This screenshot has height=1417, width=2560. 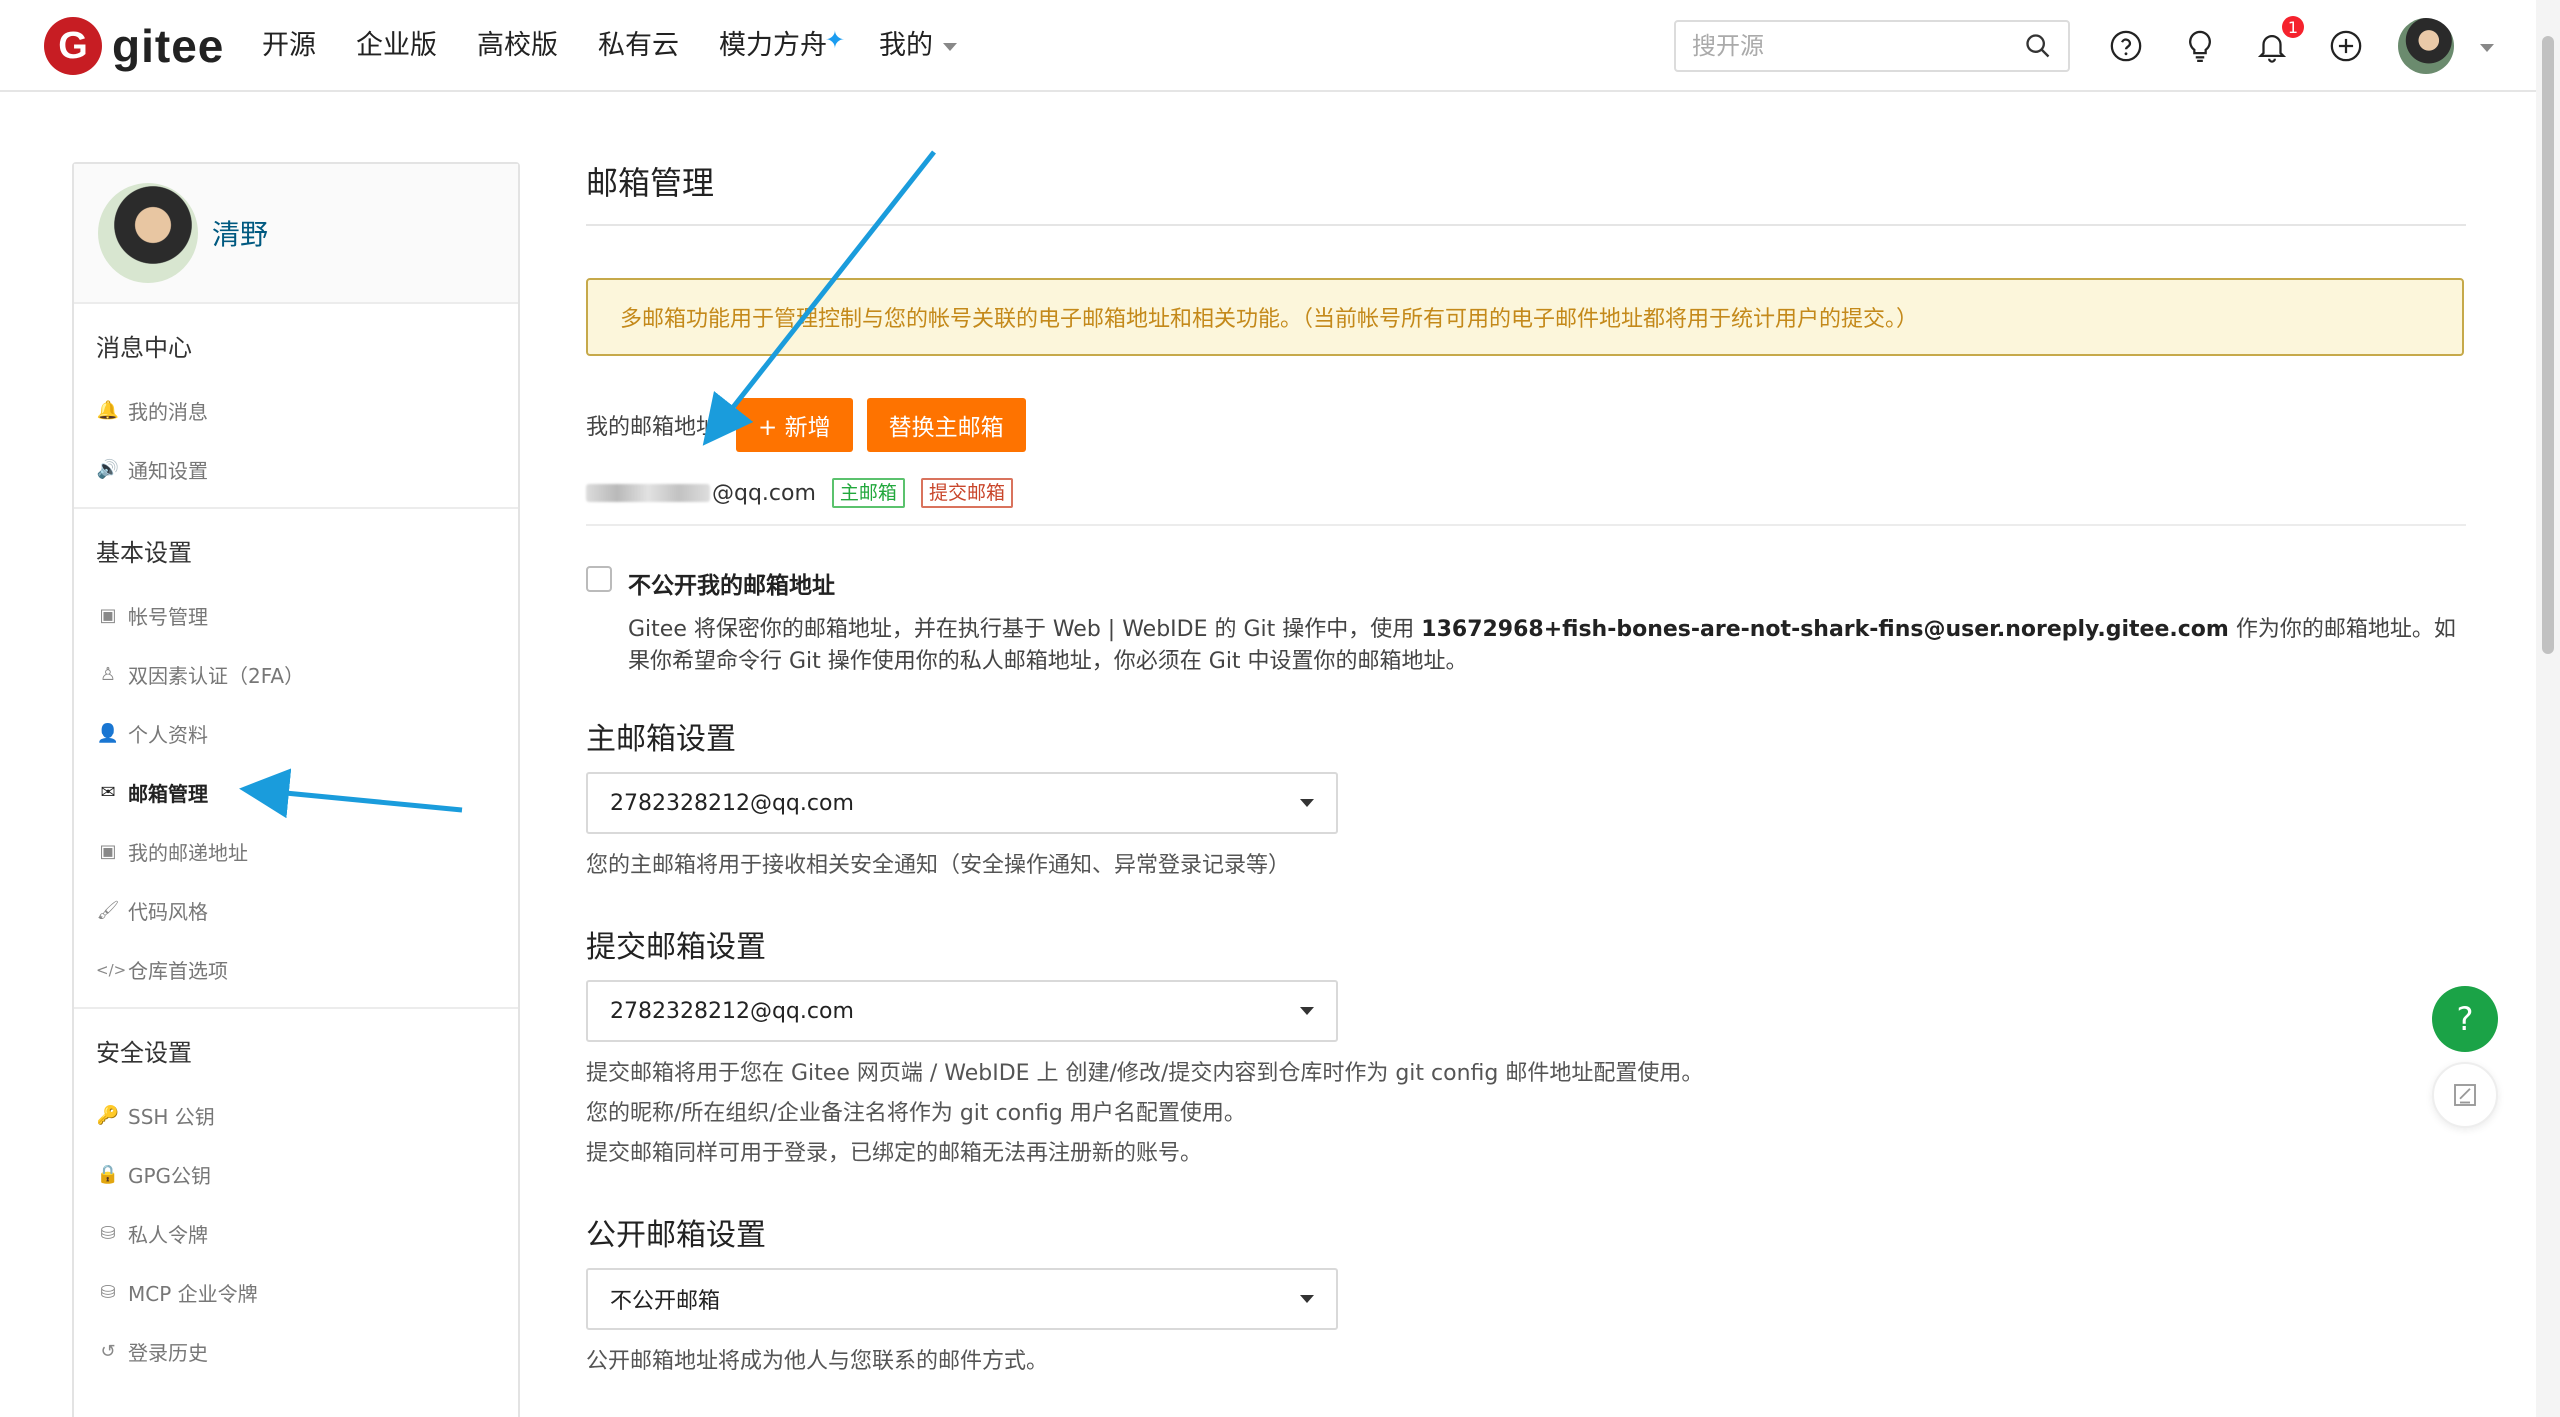 What do you see at coordinates (188, 853) in the screenshot?
I see `sidebar-item-label: 我的邮递地址` at bounding box center [188, 853].